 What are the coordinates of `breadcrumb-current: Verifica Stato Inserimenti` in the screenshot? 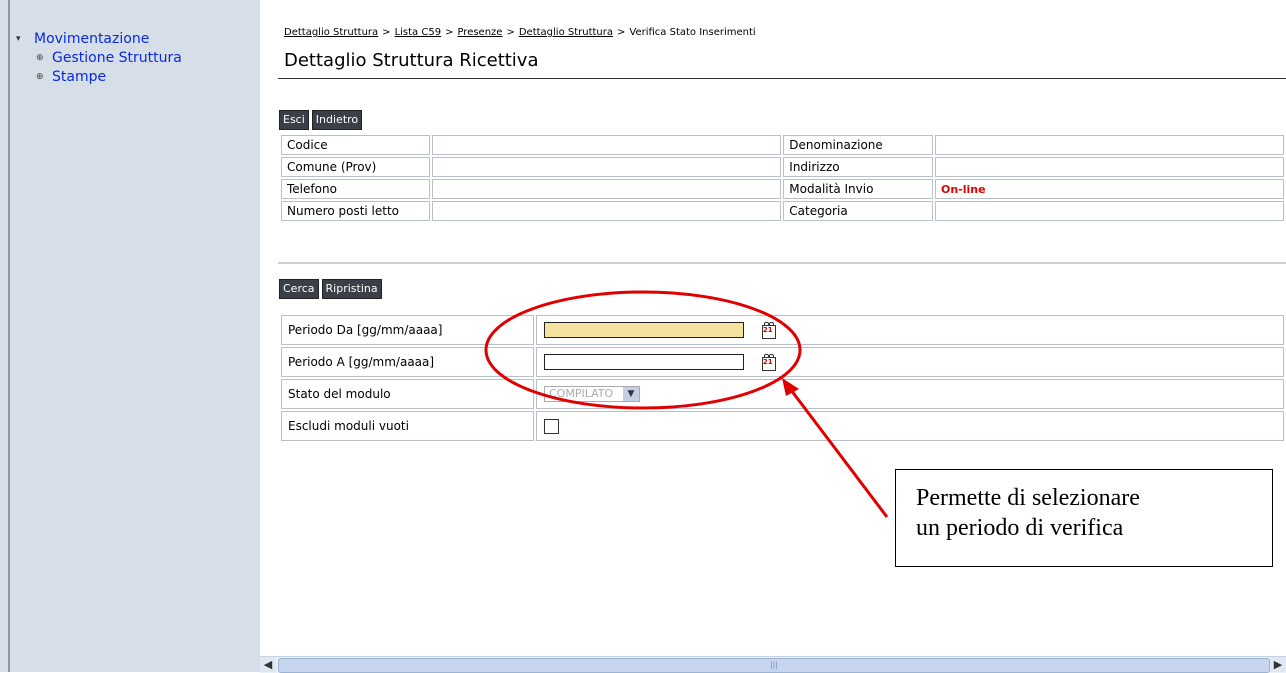 It's located at (692, 32).